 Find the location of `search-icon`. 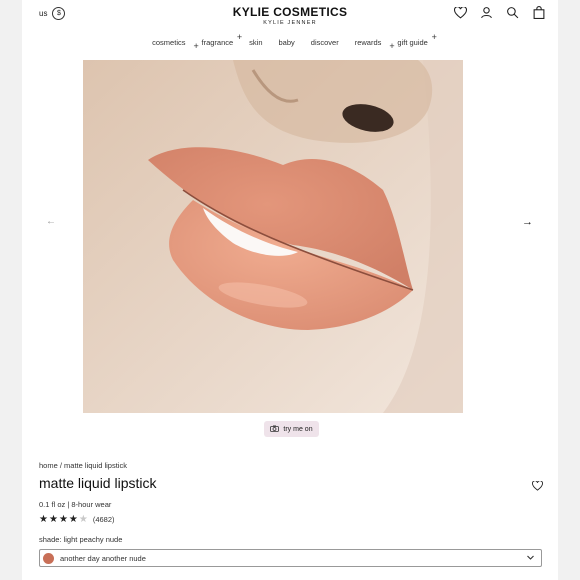

search-icon is located at coordinates (512, 12).